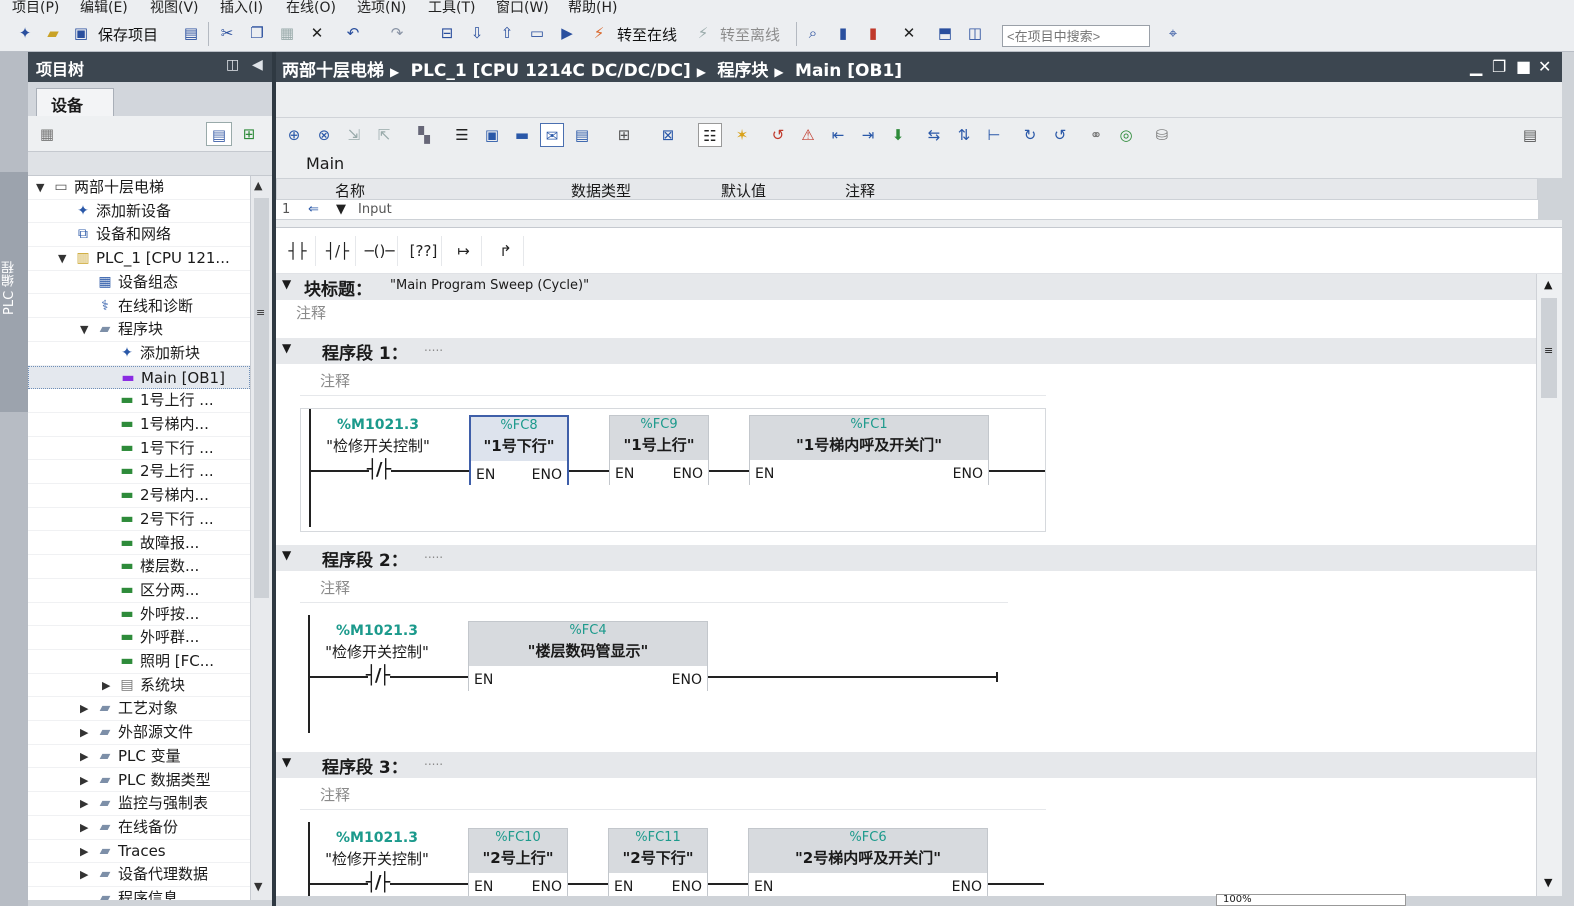  What do you see at coordinates (139, 709) in the screenshot?
I see `tree-item: ▶ ▰ 工艺对象` at bounding box center [139, 709].